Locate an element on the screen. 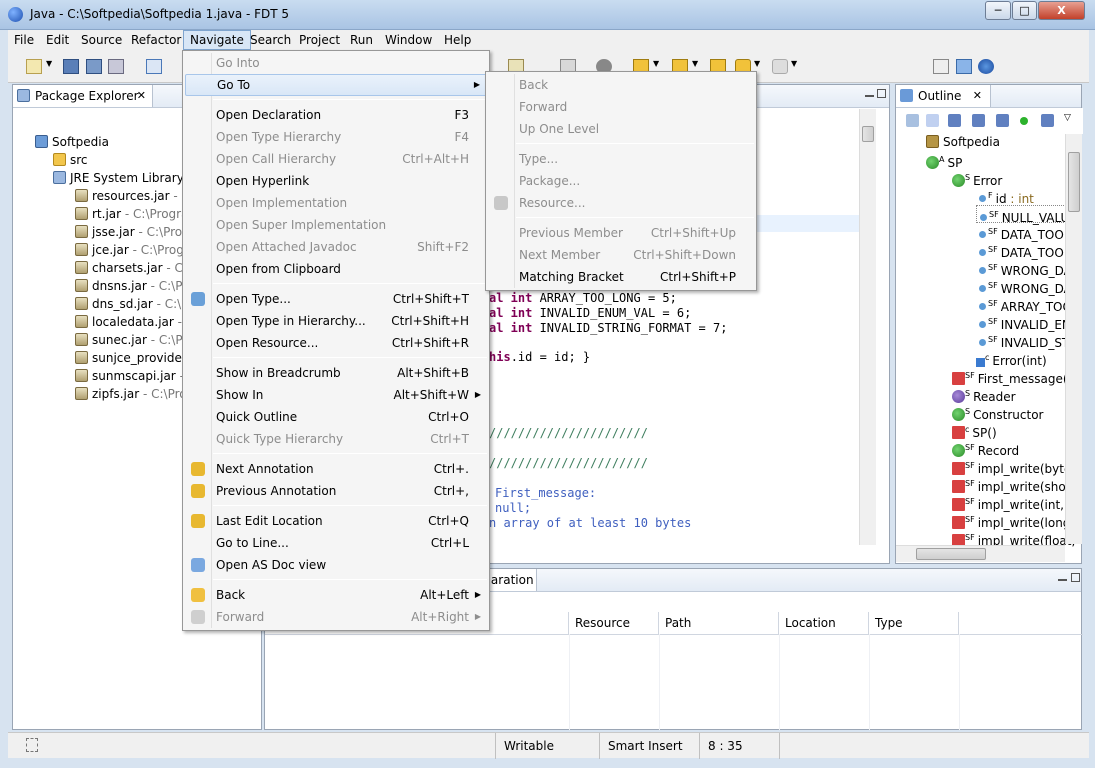  code-comment: ////////////////////// is located at coordinates (568, 463).